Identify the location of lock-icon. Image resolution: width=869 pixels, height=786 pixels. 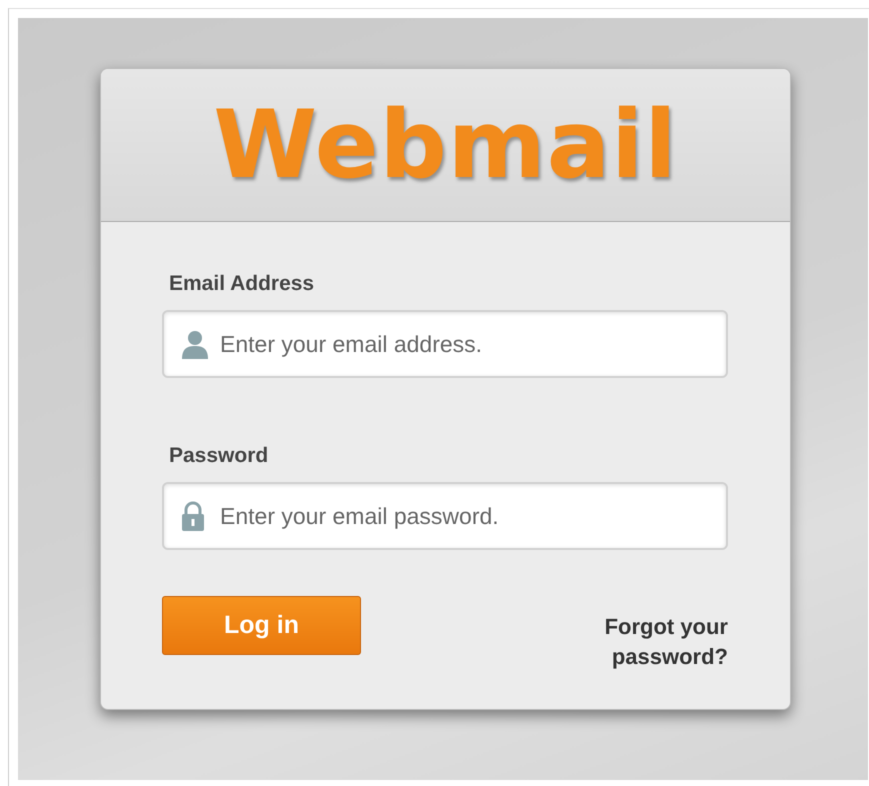
(193, 516).